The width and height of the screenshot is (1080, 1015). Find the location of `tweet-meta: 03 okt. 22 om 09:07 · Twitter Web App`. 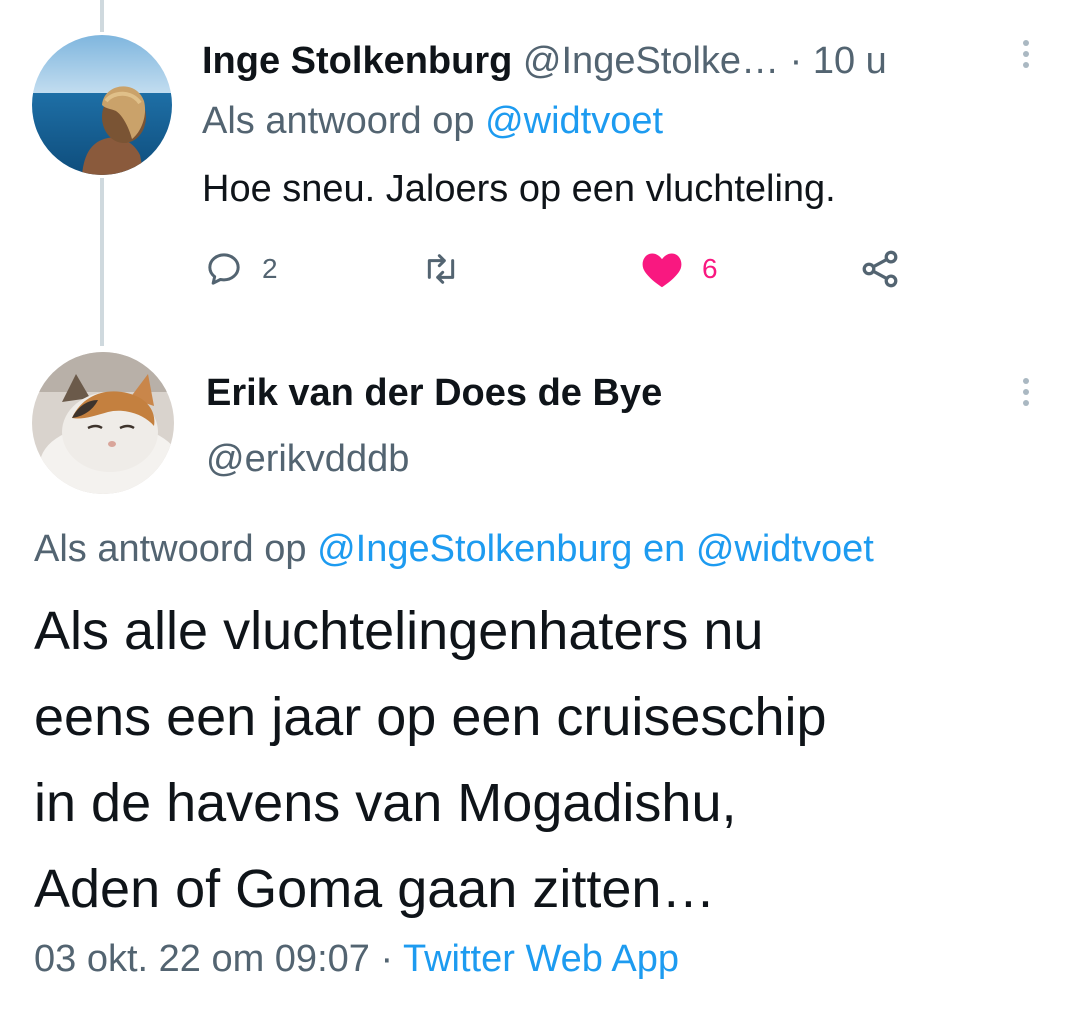

tweet-meta: 03 okt. 22 om 09:07 · Twitter Web App is located at coordinates (356, 959).